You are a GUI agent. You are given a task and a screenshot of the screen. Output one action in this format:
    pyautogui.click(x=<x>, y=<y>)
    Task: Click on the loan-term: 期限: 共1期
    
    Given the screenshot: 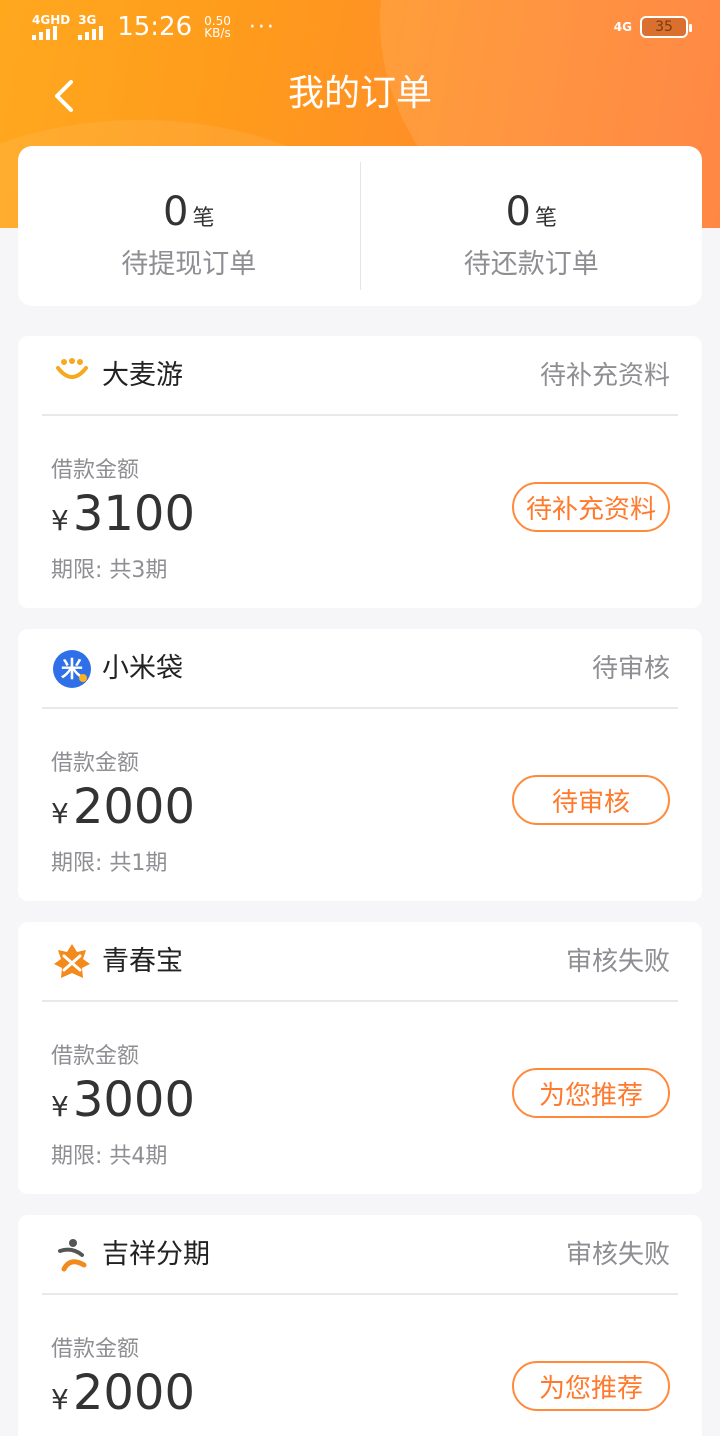 What is the action you would take?
    pyautogui.click(x=109, y=863)
    